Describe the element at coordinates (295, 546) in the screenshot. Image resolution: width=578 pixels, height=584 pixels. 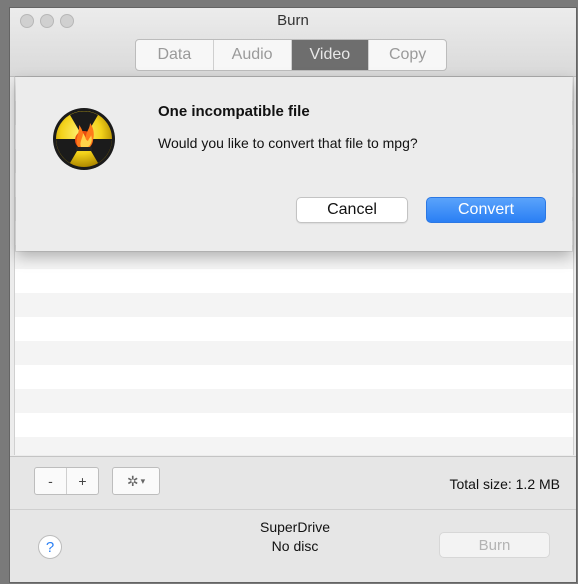
I see `drive-status: No disc` at that location.